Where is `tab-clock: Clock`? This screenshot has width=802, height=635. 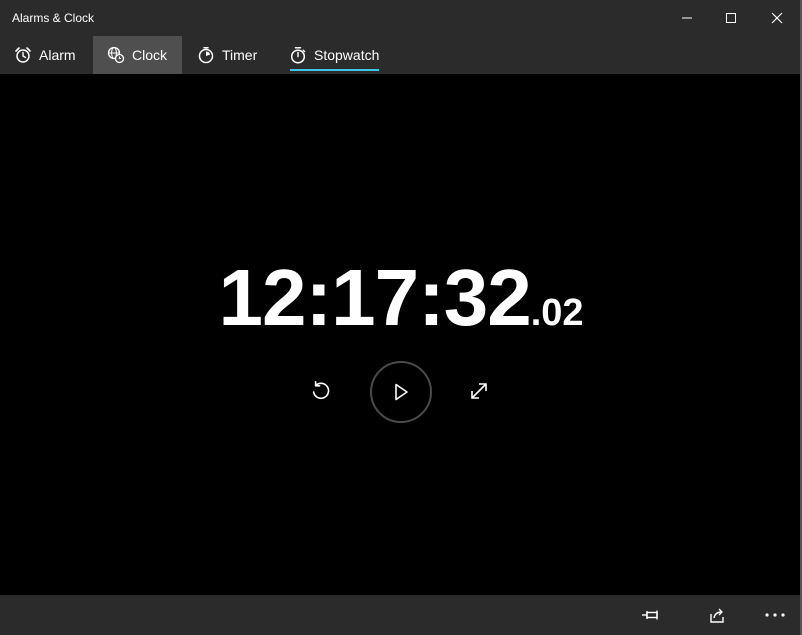
tab-clock: Clock is located at coordinates (137, 55).